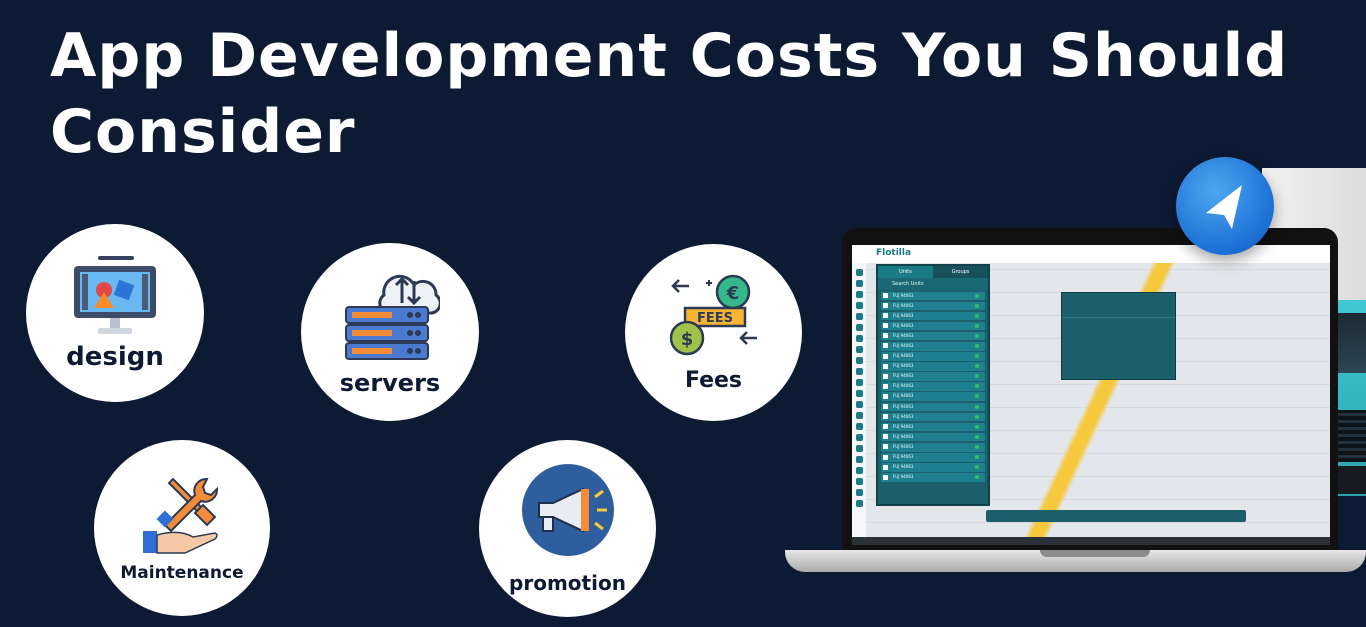 This screenshot has width=1366, height=627. I want to click on server-cloud-icon, so click(392, 317).